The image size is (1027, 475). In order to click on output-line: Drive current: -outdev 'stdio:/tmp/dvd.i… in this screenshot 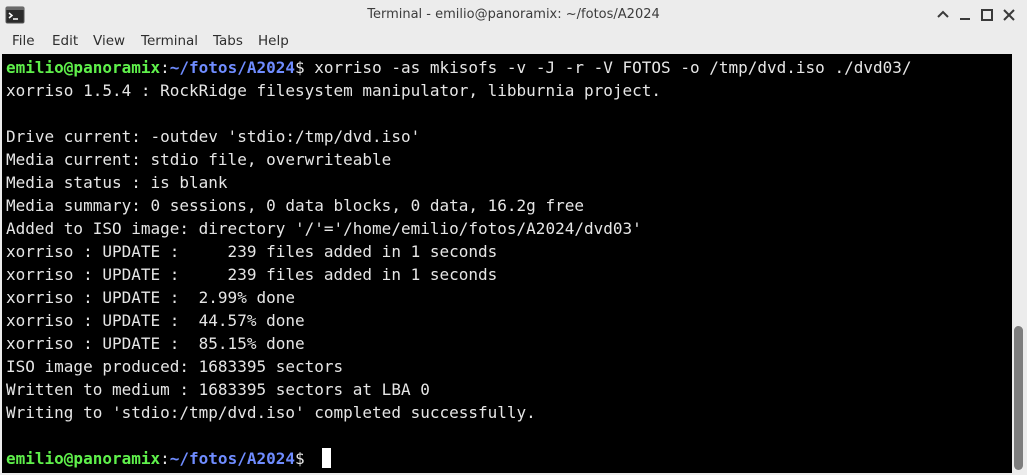, I will do `click(213, 136)`.